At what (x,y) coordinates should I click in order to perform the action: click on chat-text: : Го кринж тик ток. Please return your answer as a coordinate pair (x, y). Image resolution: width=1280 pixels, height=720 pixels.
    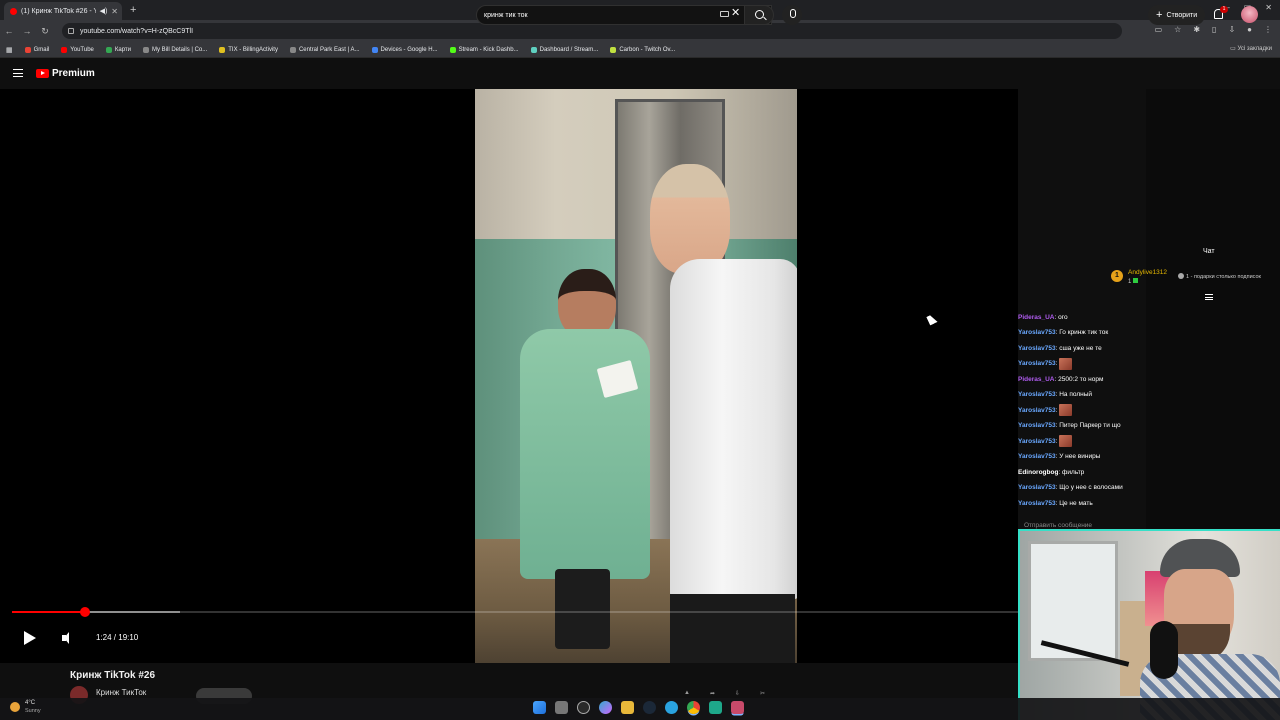
    Looking at the image, I should click on (1082, 332).